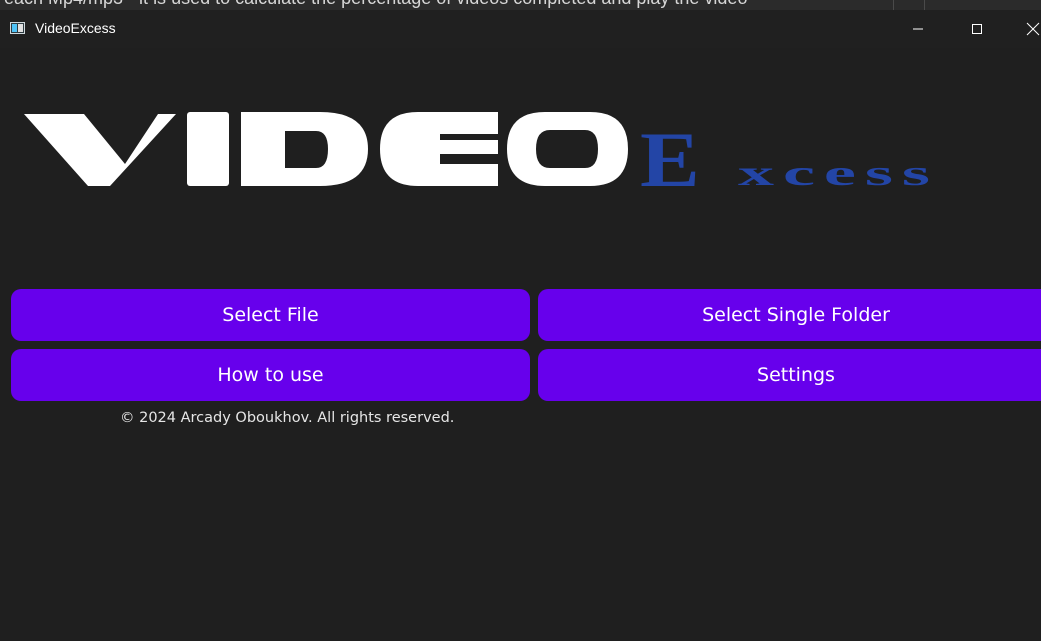  Describe the element at coordinates (270, 315) in the screenshot. I see `select-file-button: Select File` at that location.